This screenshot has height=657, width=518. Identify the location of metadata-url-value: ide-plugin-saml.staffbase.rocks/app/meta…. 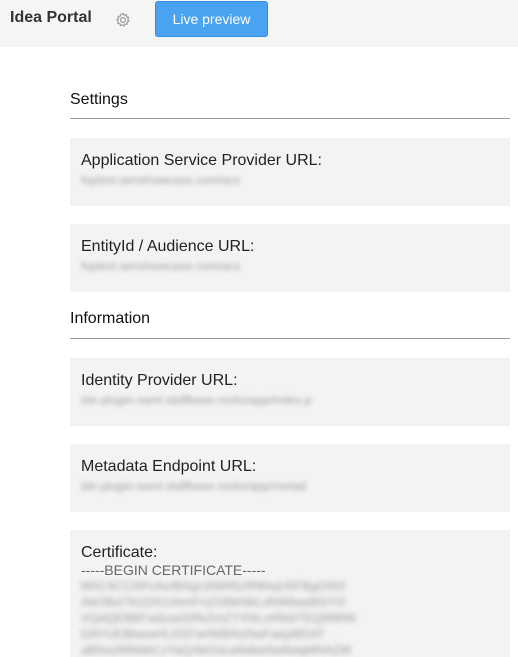
(194, 486).